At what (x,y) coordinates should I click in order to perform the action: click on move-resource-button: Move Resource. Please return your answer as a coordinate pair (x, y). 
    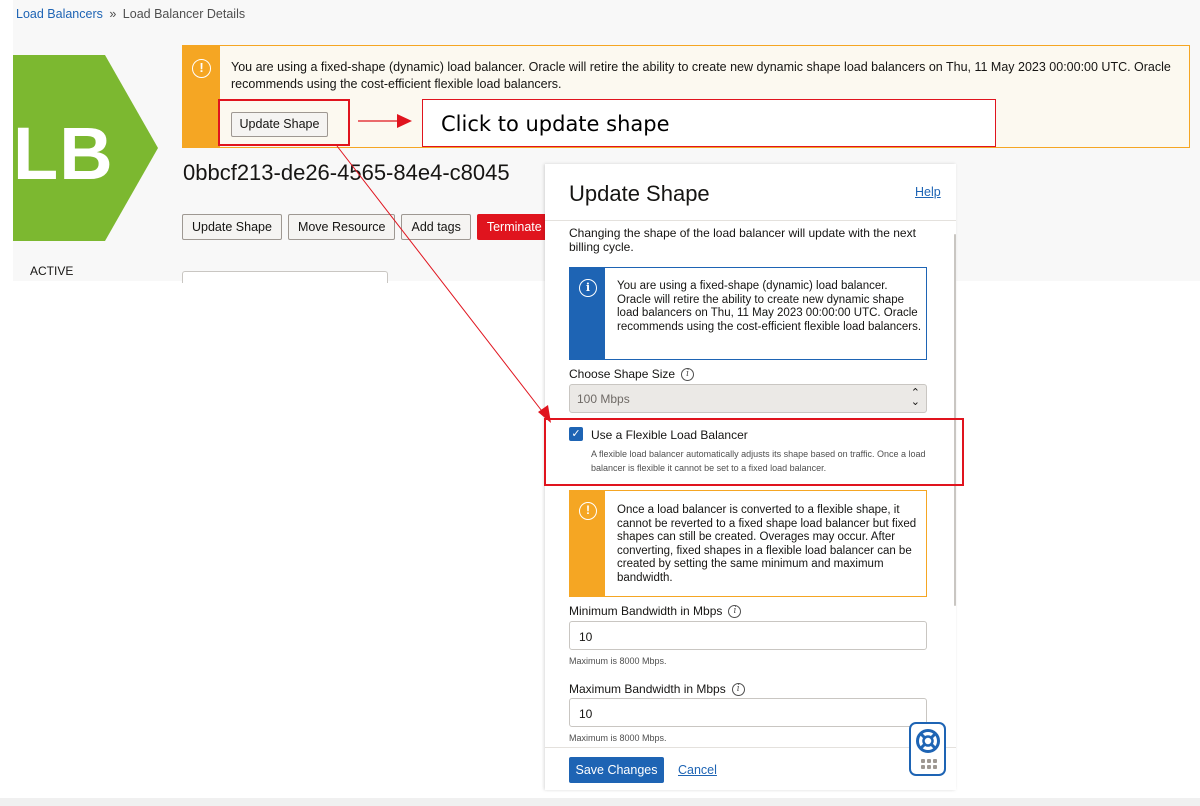
    Looking at the image, I should click on (341, 227).